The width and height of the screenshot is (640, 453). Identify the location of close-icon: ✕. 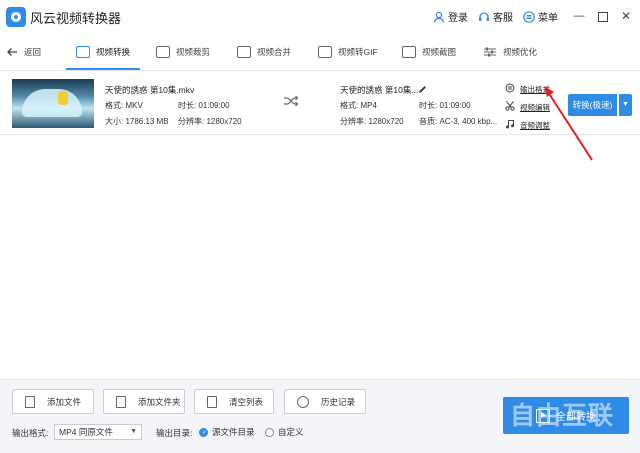
(626, 16).